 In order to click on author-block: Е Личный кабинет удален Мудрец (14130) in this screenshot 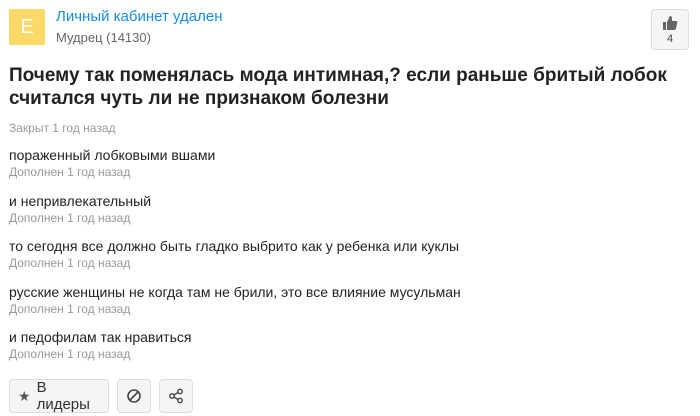, I will do `click(116, 27)`.